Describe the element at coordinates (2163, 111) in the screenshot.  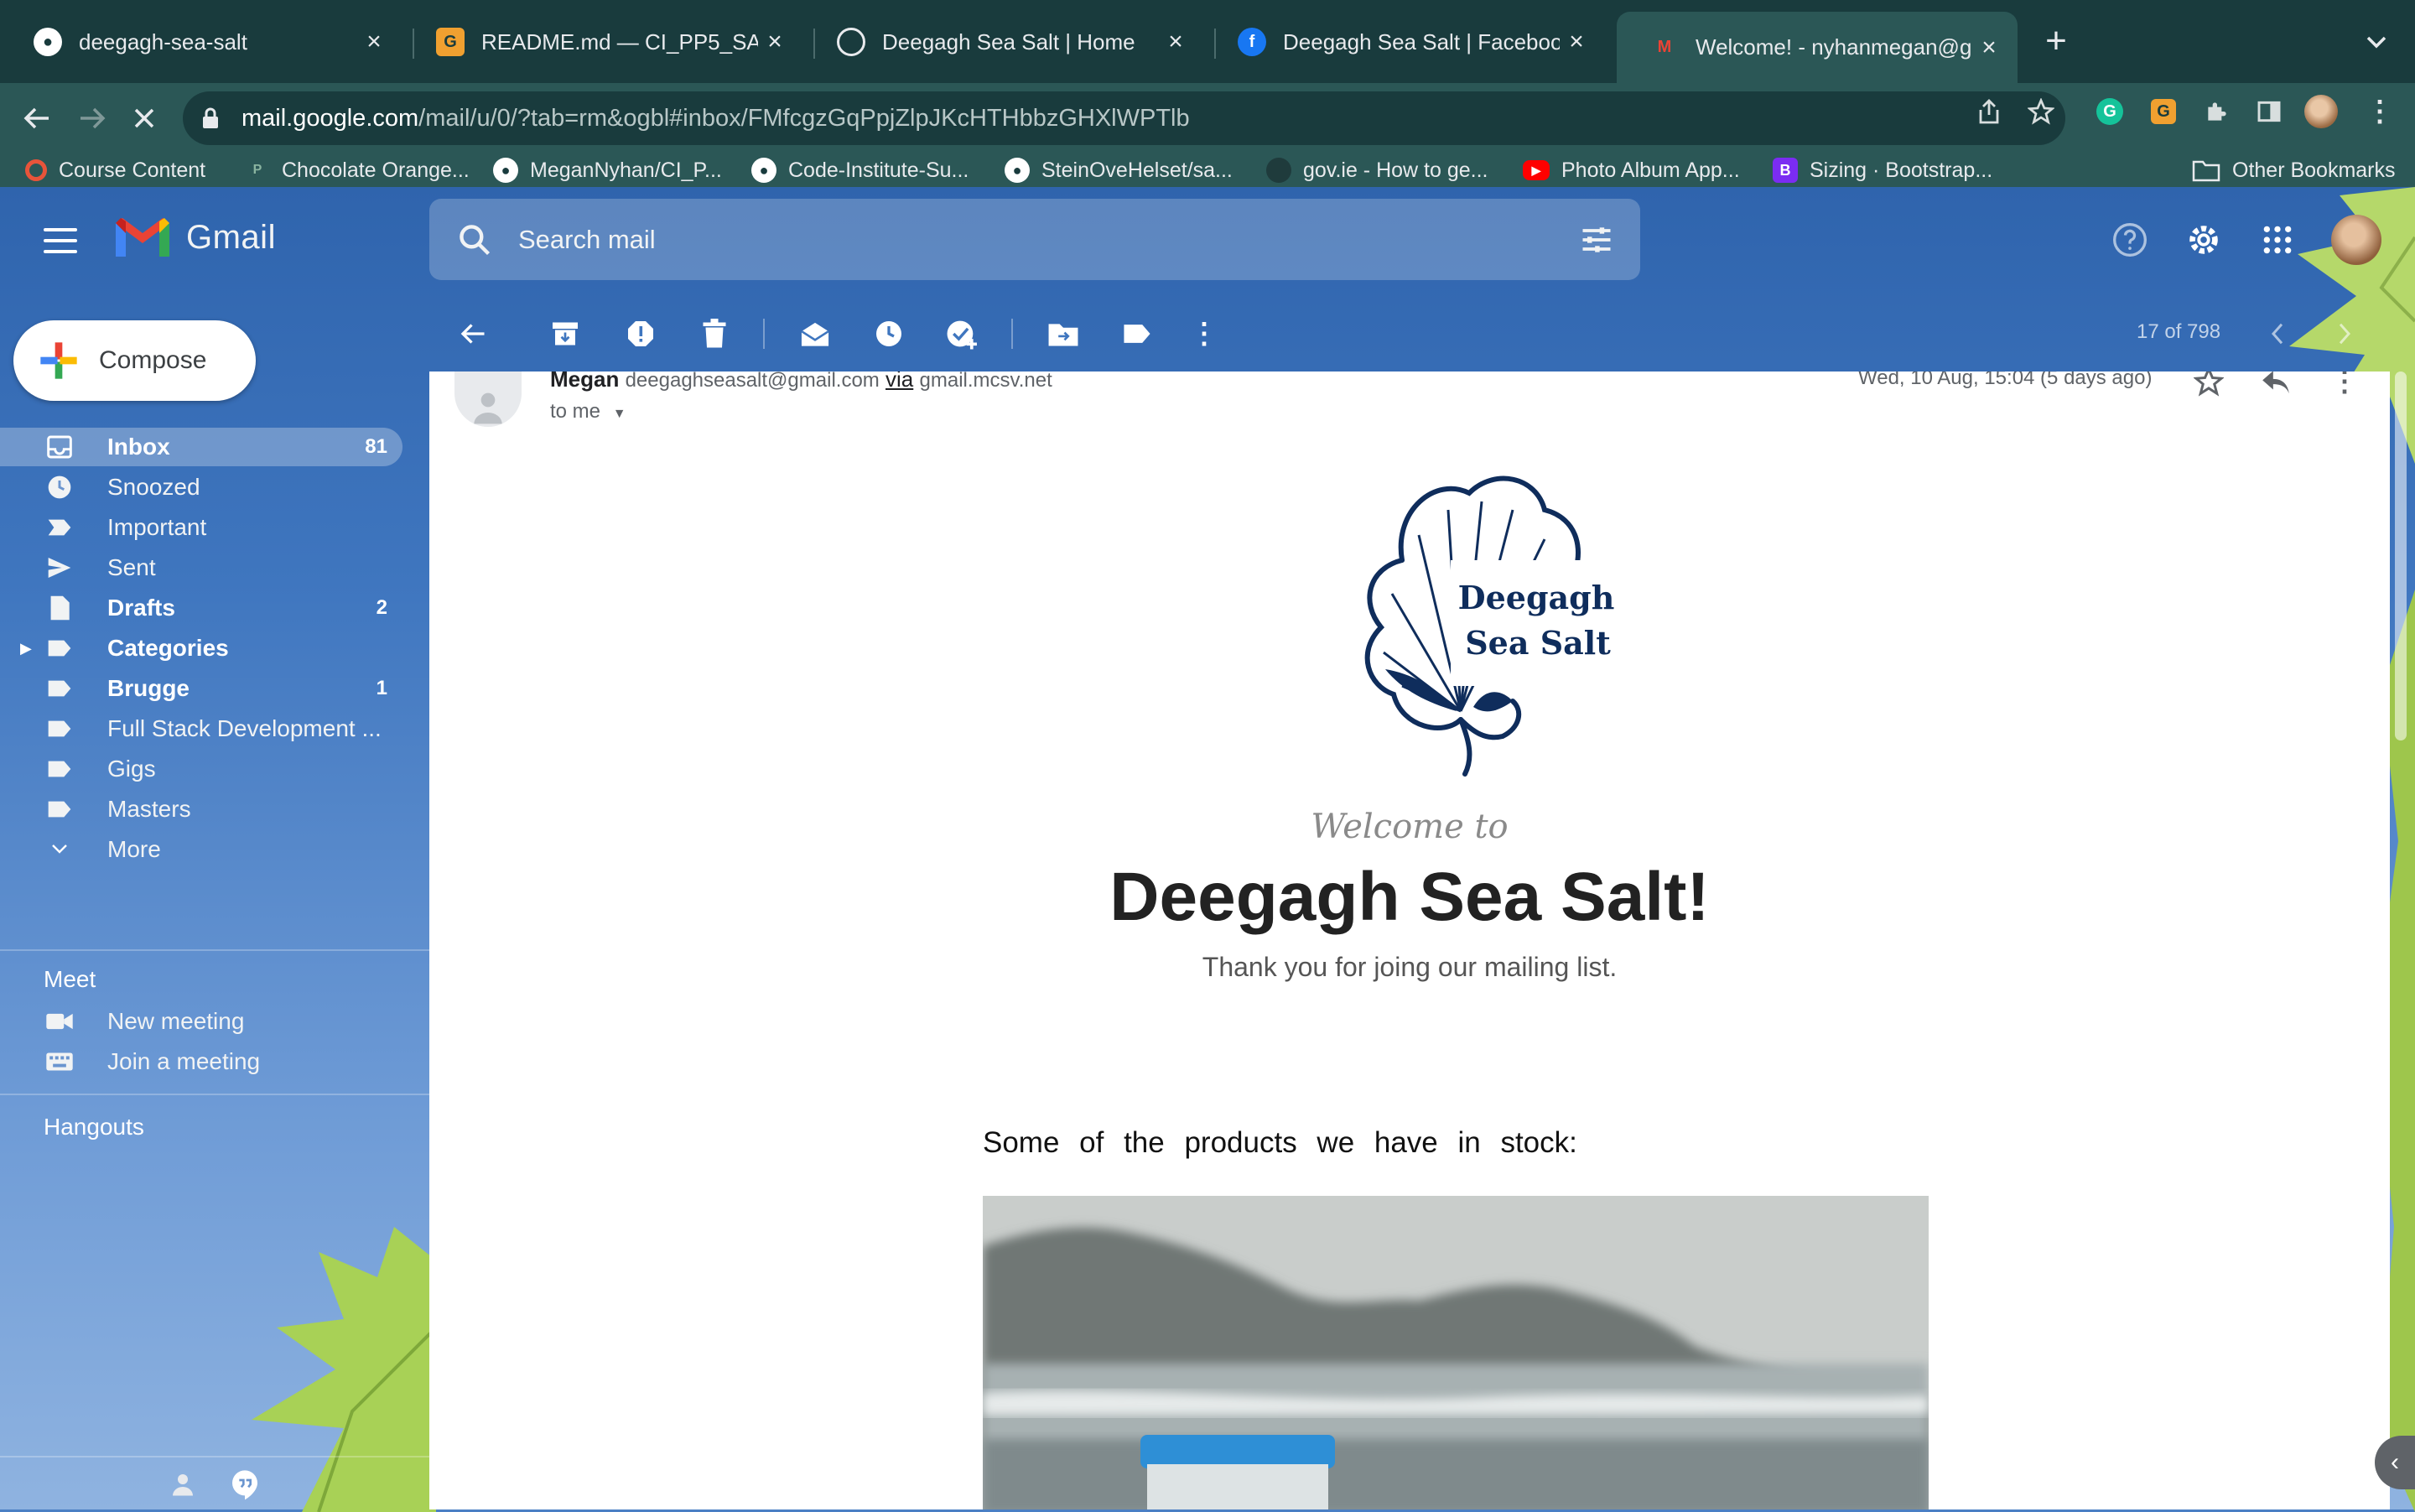
I see `gitpod-extension-icon: G` at that location.